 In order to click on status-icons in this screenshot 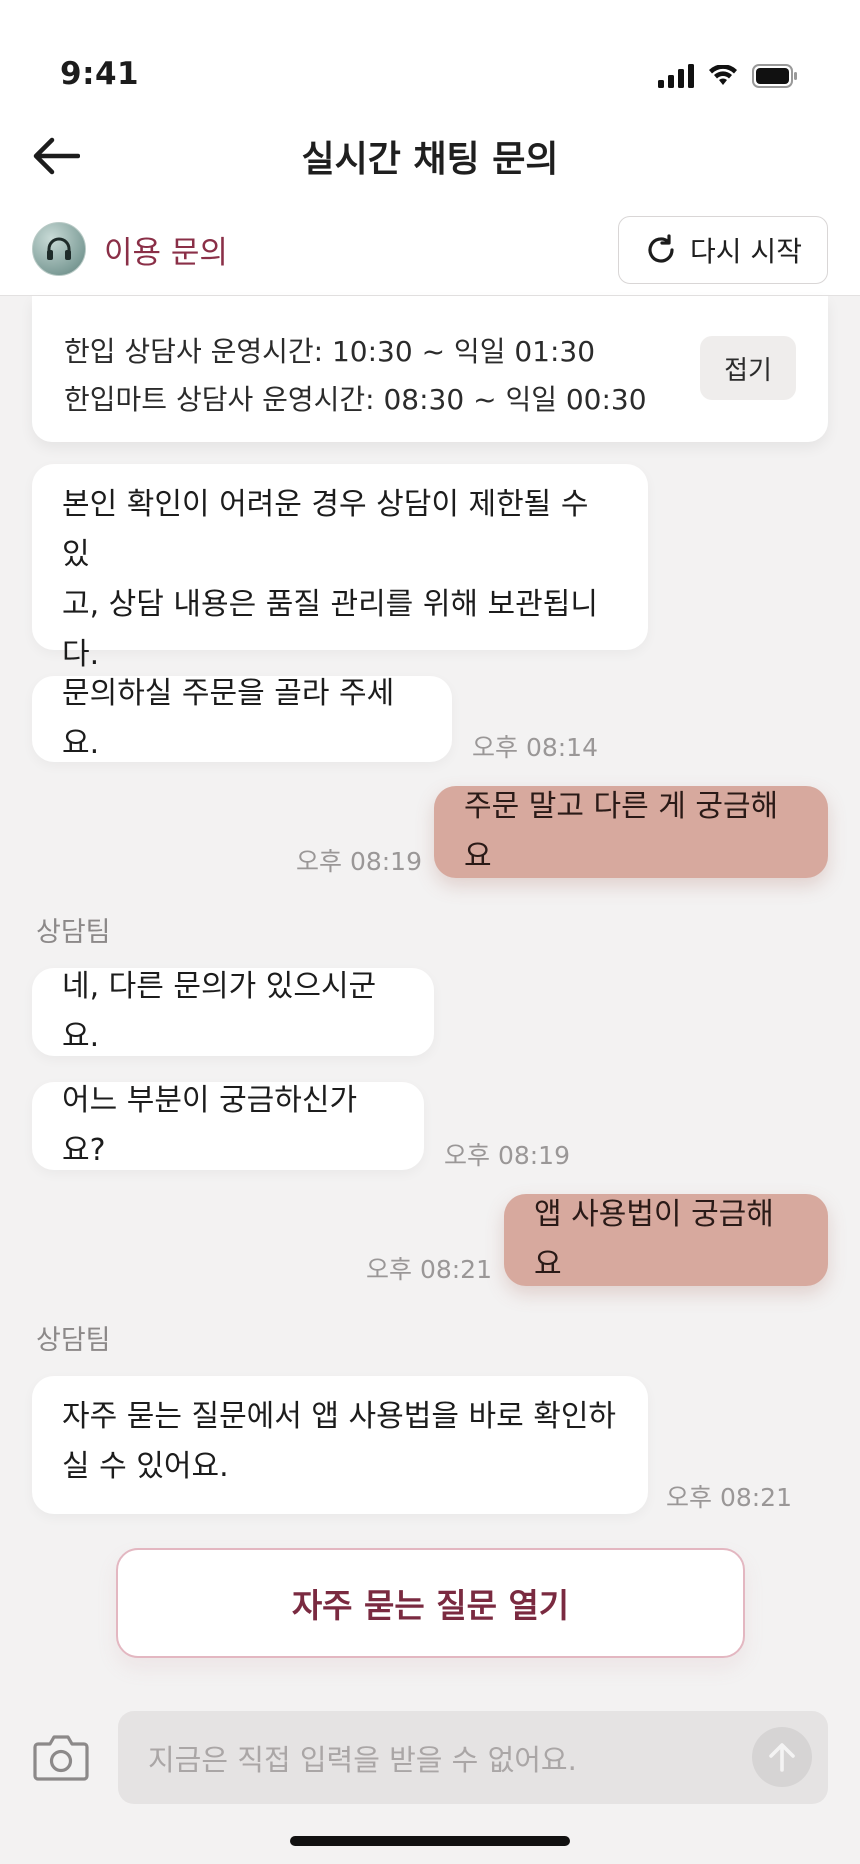, I will do `click(728, 76)`.